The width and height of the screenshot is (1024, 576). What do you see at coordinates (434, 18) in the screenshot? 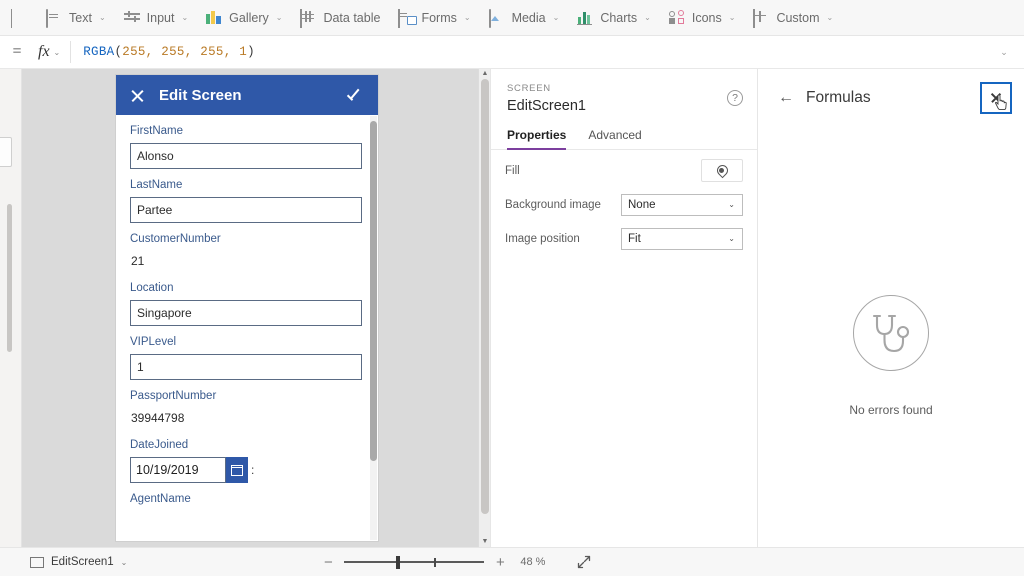
I see `toolbar-item-forms: Forms ⌄` at bounding box center [434, 18].